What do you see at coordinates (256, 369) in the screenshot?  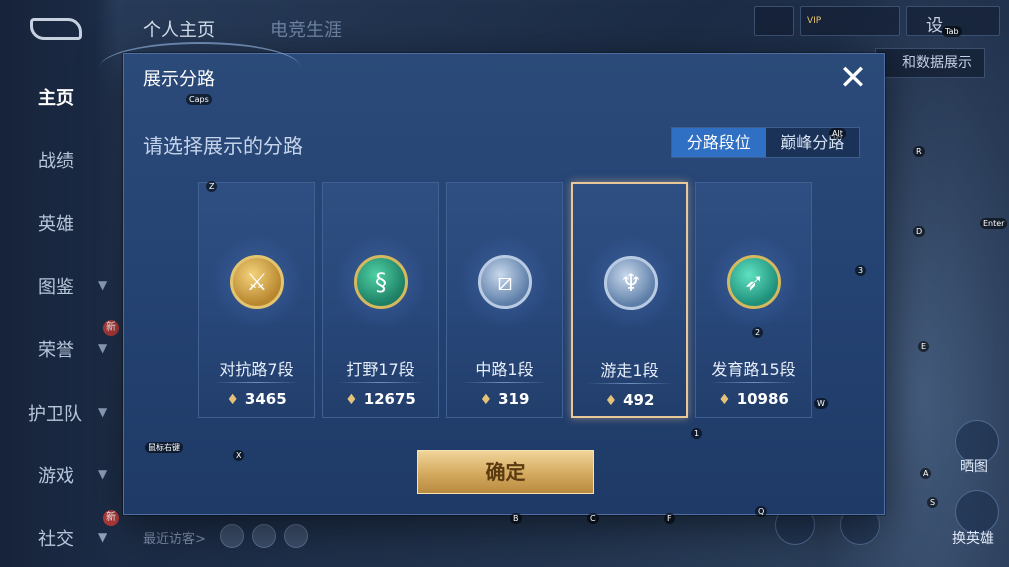 I see `card-label: 对抗路7段` at bounding box center [256, 369].